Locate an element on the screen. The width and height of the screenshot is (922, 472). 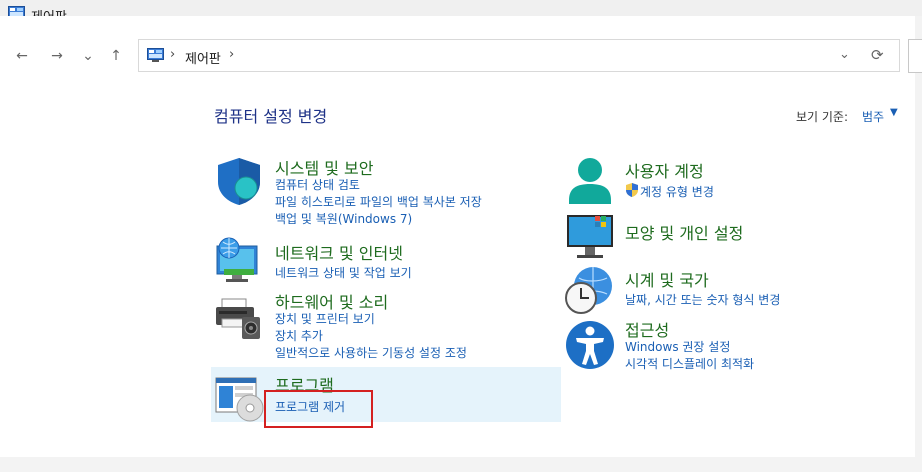
shield-icon is located at coordinates (239, 181).